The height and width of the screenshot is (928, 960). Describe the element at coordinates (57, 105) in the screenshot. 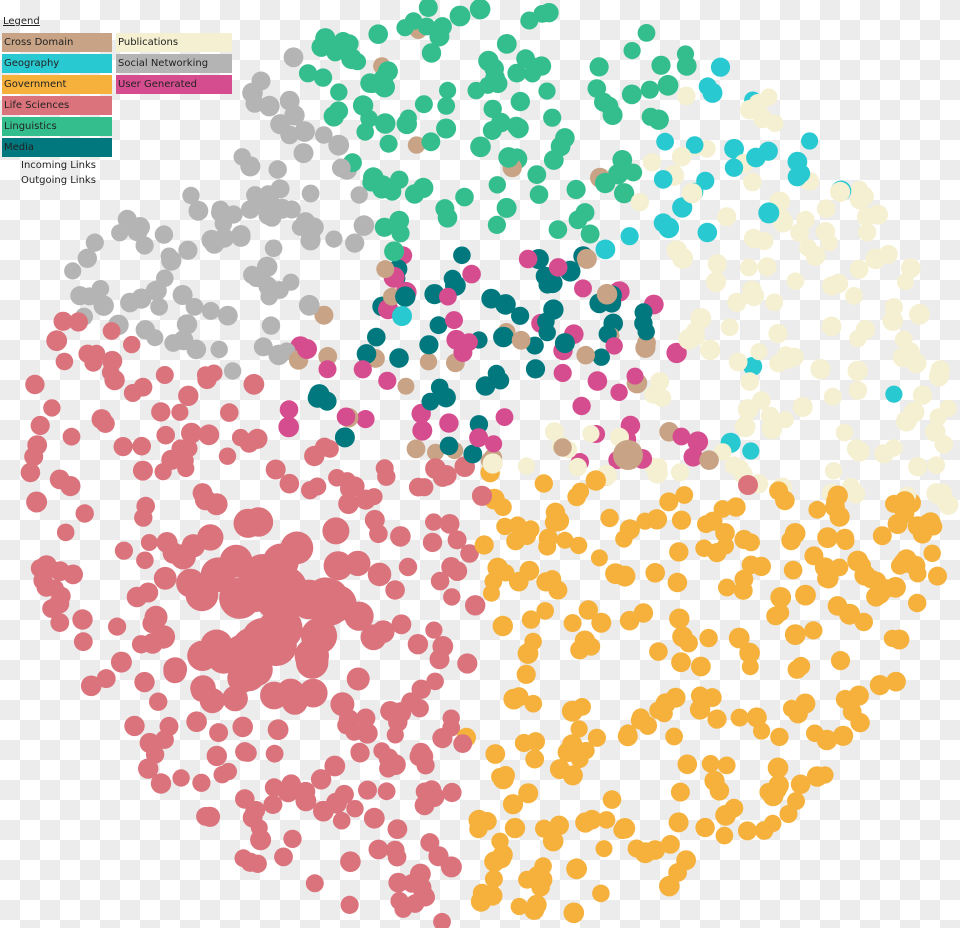

I see `legend-life-sciences: Life Sciences` at that location.